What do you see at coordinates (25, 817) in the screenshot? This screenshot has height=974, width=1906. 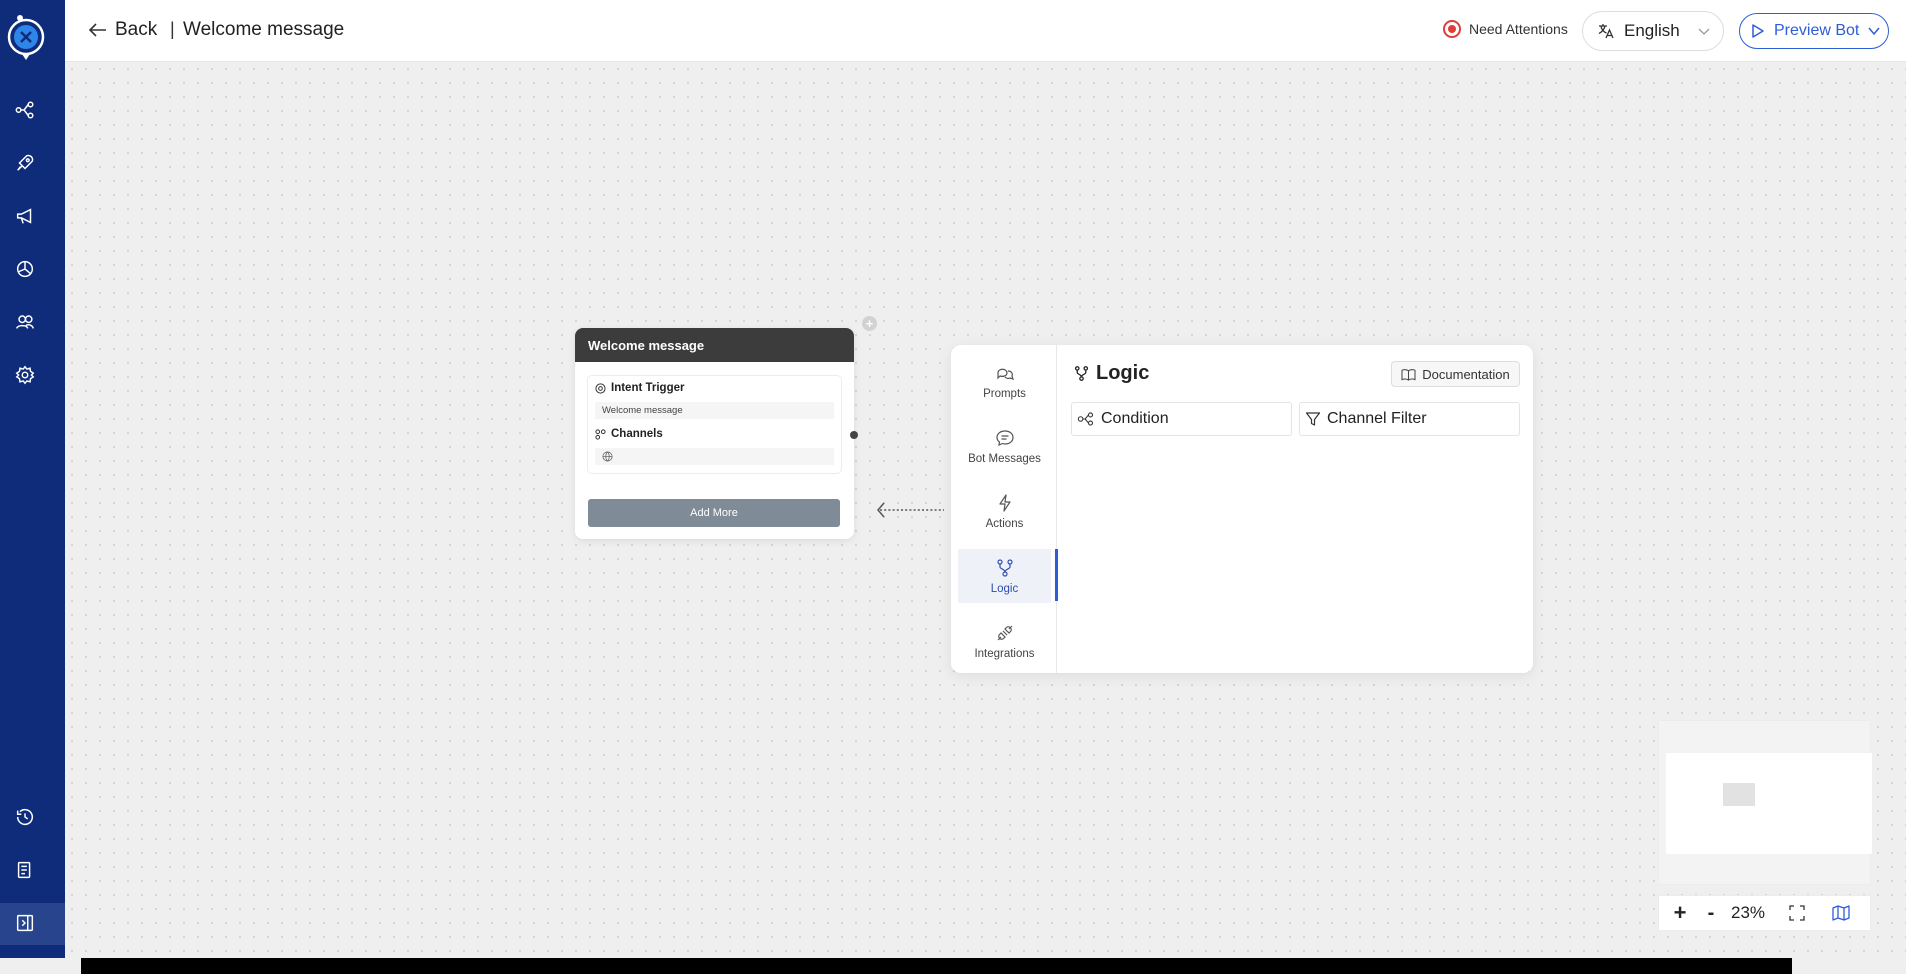 I see `history-icon` at bounding box center [25, 817].